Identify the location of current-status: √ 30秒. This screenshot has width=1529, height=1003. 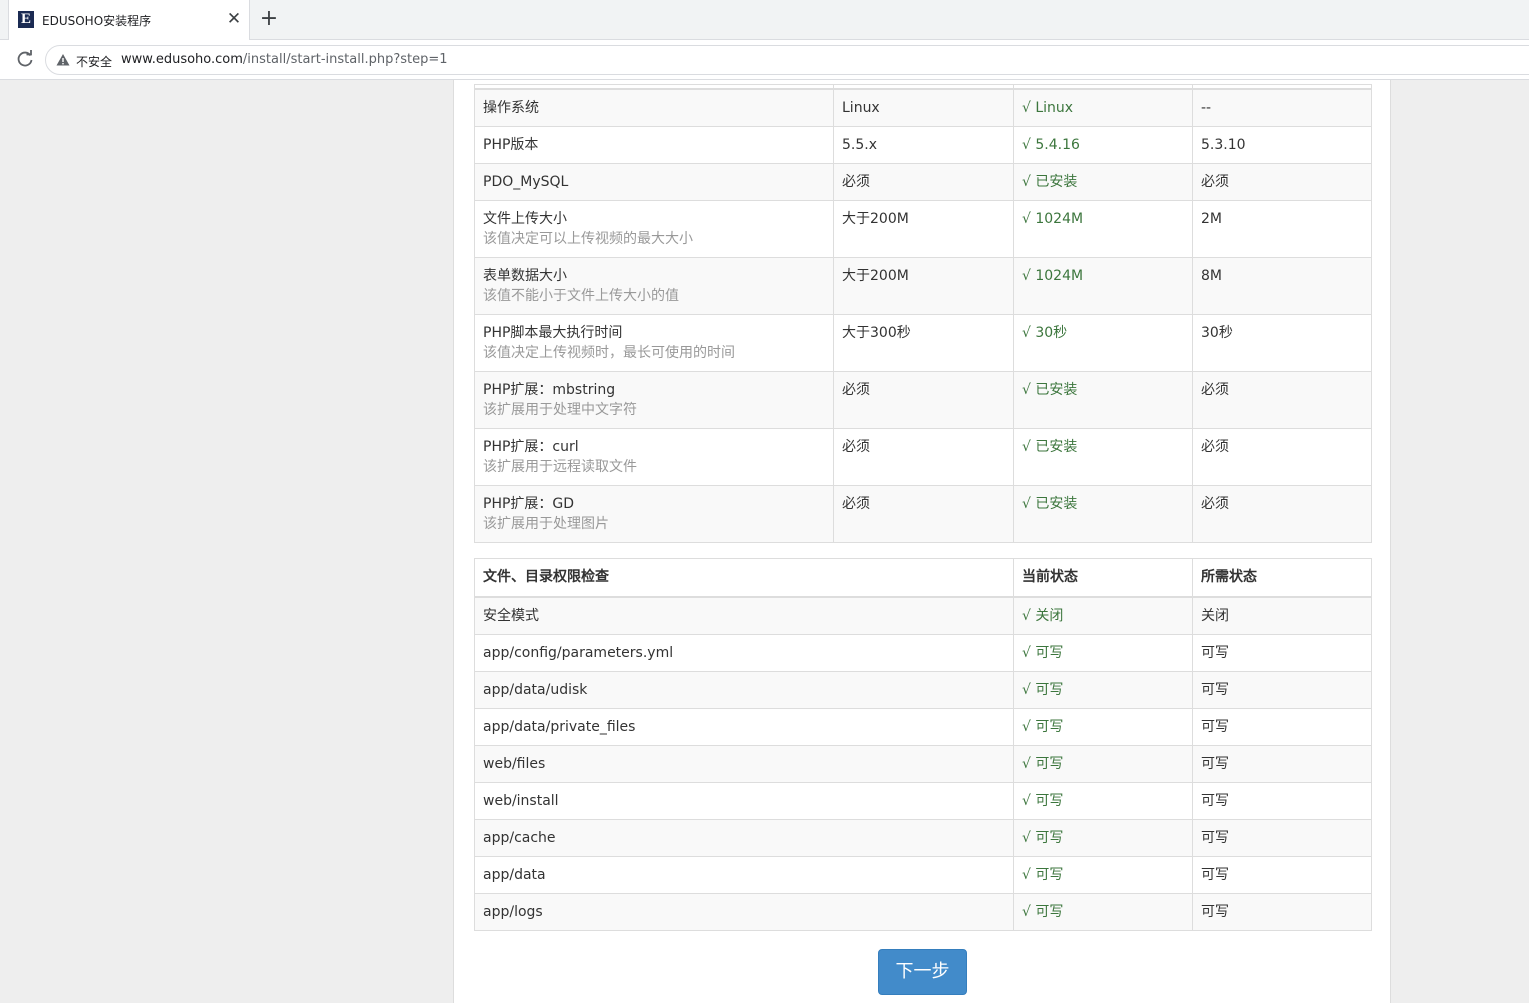
(1103, 342).